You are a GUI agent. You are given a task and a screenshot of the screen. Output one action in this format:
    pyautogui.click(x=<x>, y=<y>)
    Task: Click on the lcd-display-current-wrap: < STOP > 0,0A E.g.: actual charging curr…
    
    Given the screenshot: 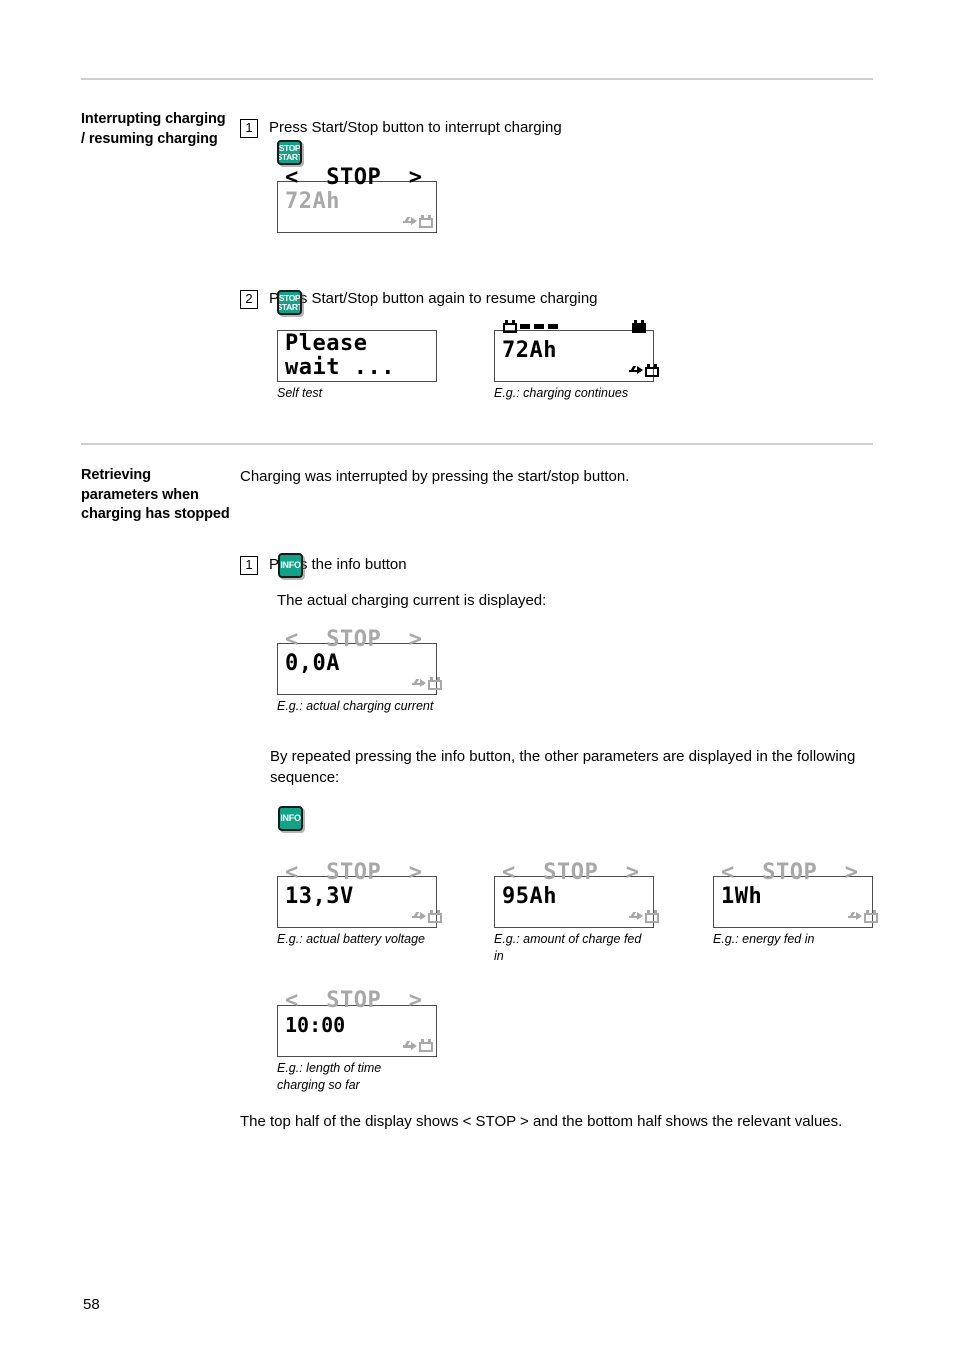 What is the action you would take?
    pyautogui.click(x=359, y=671)
    